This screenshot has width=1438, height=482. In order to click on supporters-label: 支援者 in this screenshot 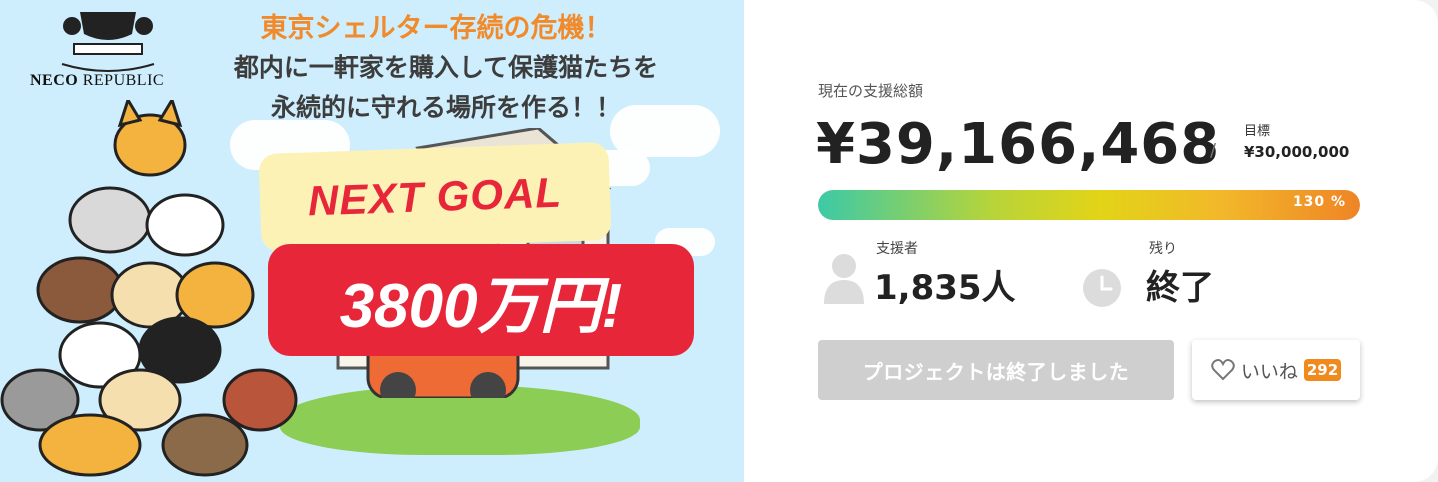, I will do `click(897, 249)`.